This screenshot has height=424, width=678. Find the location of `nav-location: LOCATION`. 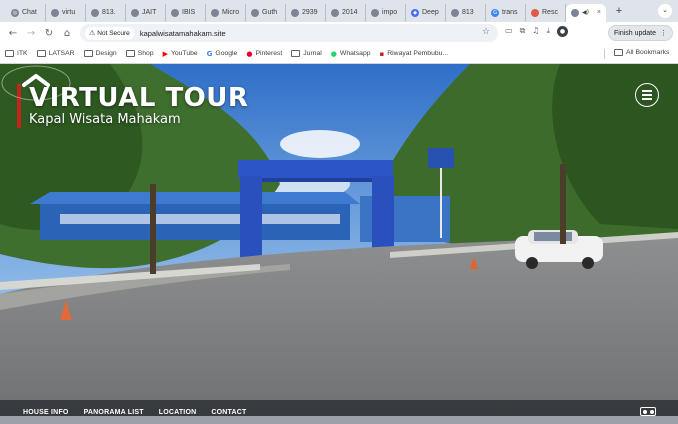

nav-location: LOCATION is located at coordinates (178, 412).